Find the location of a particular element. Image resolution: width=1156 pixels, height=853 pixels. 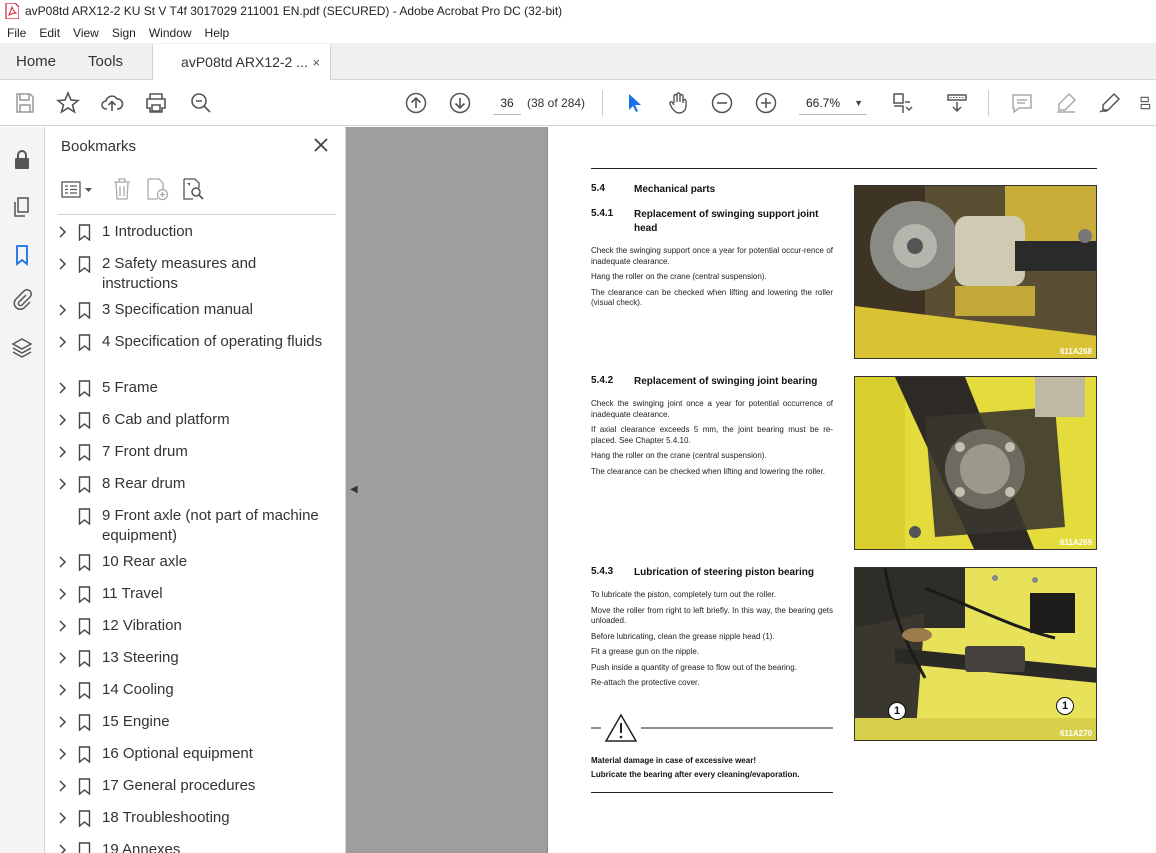

menu-sign: Sign is located at coordinates (123, 33).